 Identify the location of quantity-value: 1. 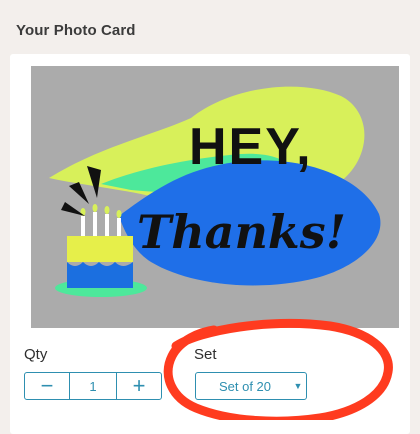
(93, 386).